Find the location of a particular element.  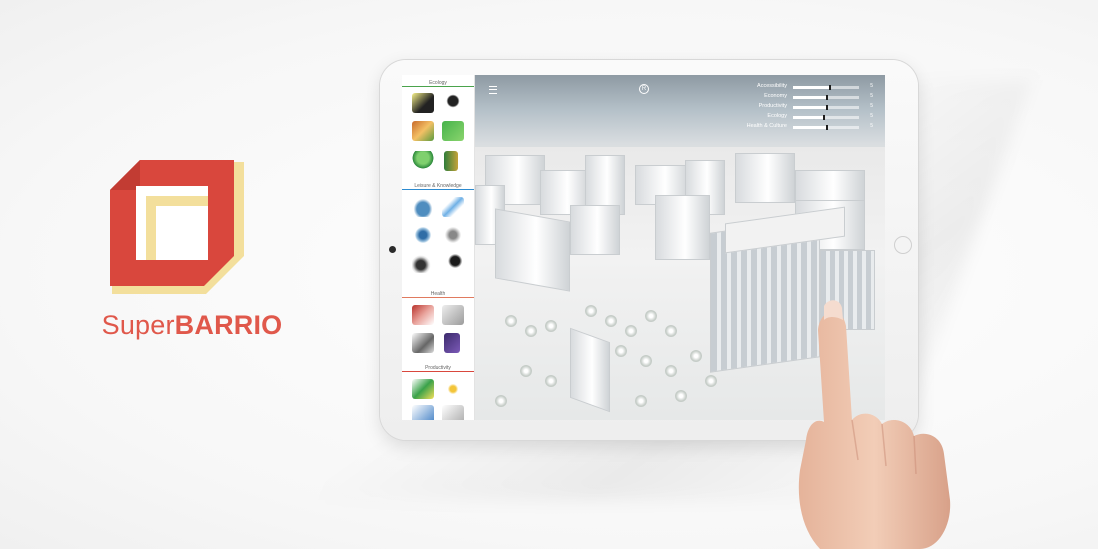

metric-label: Productivity is located at coordinates (772, 106).